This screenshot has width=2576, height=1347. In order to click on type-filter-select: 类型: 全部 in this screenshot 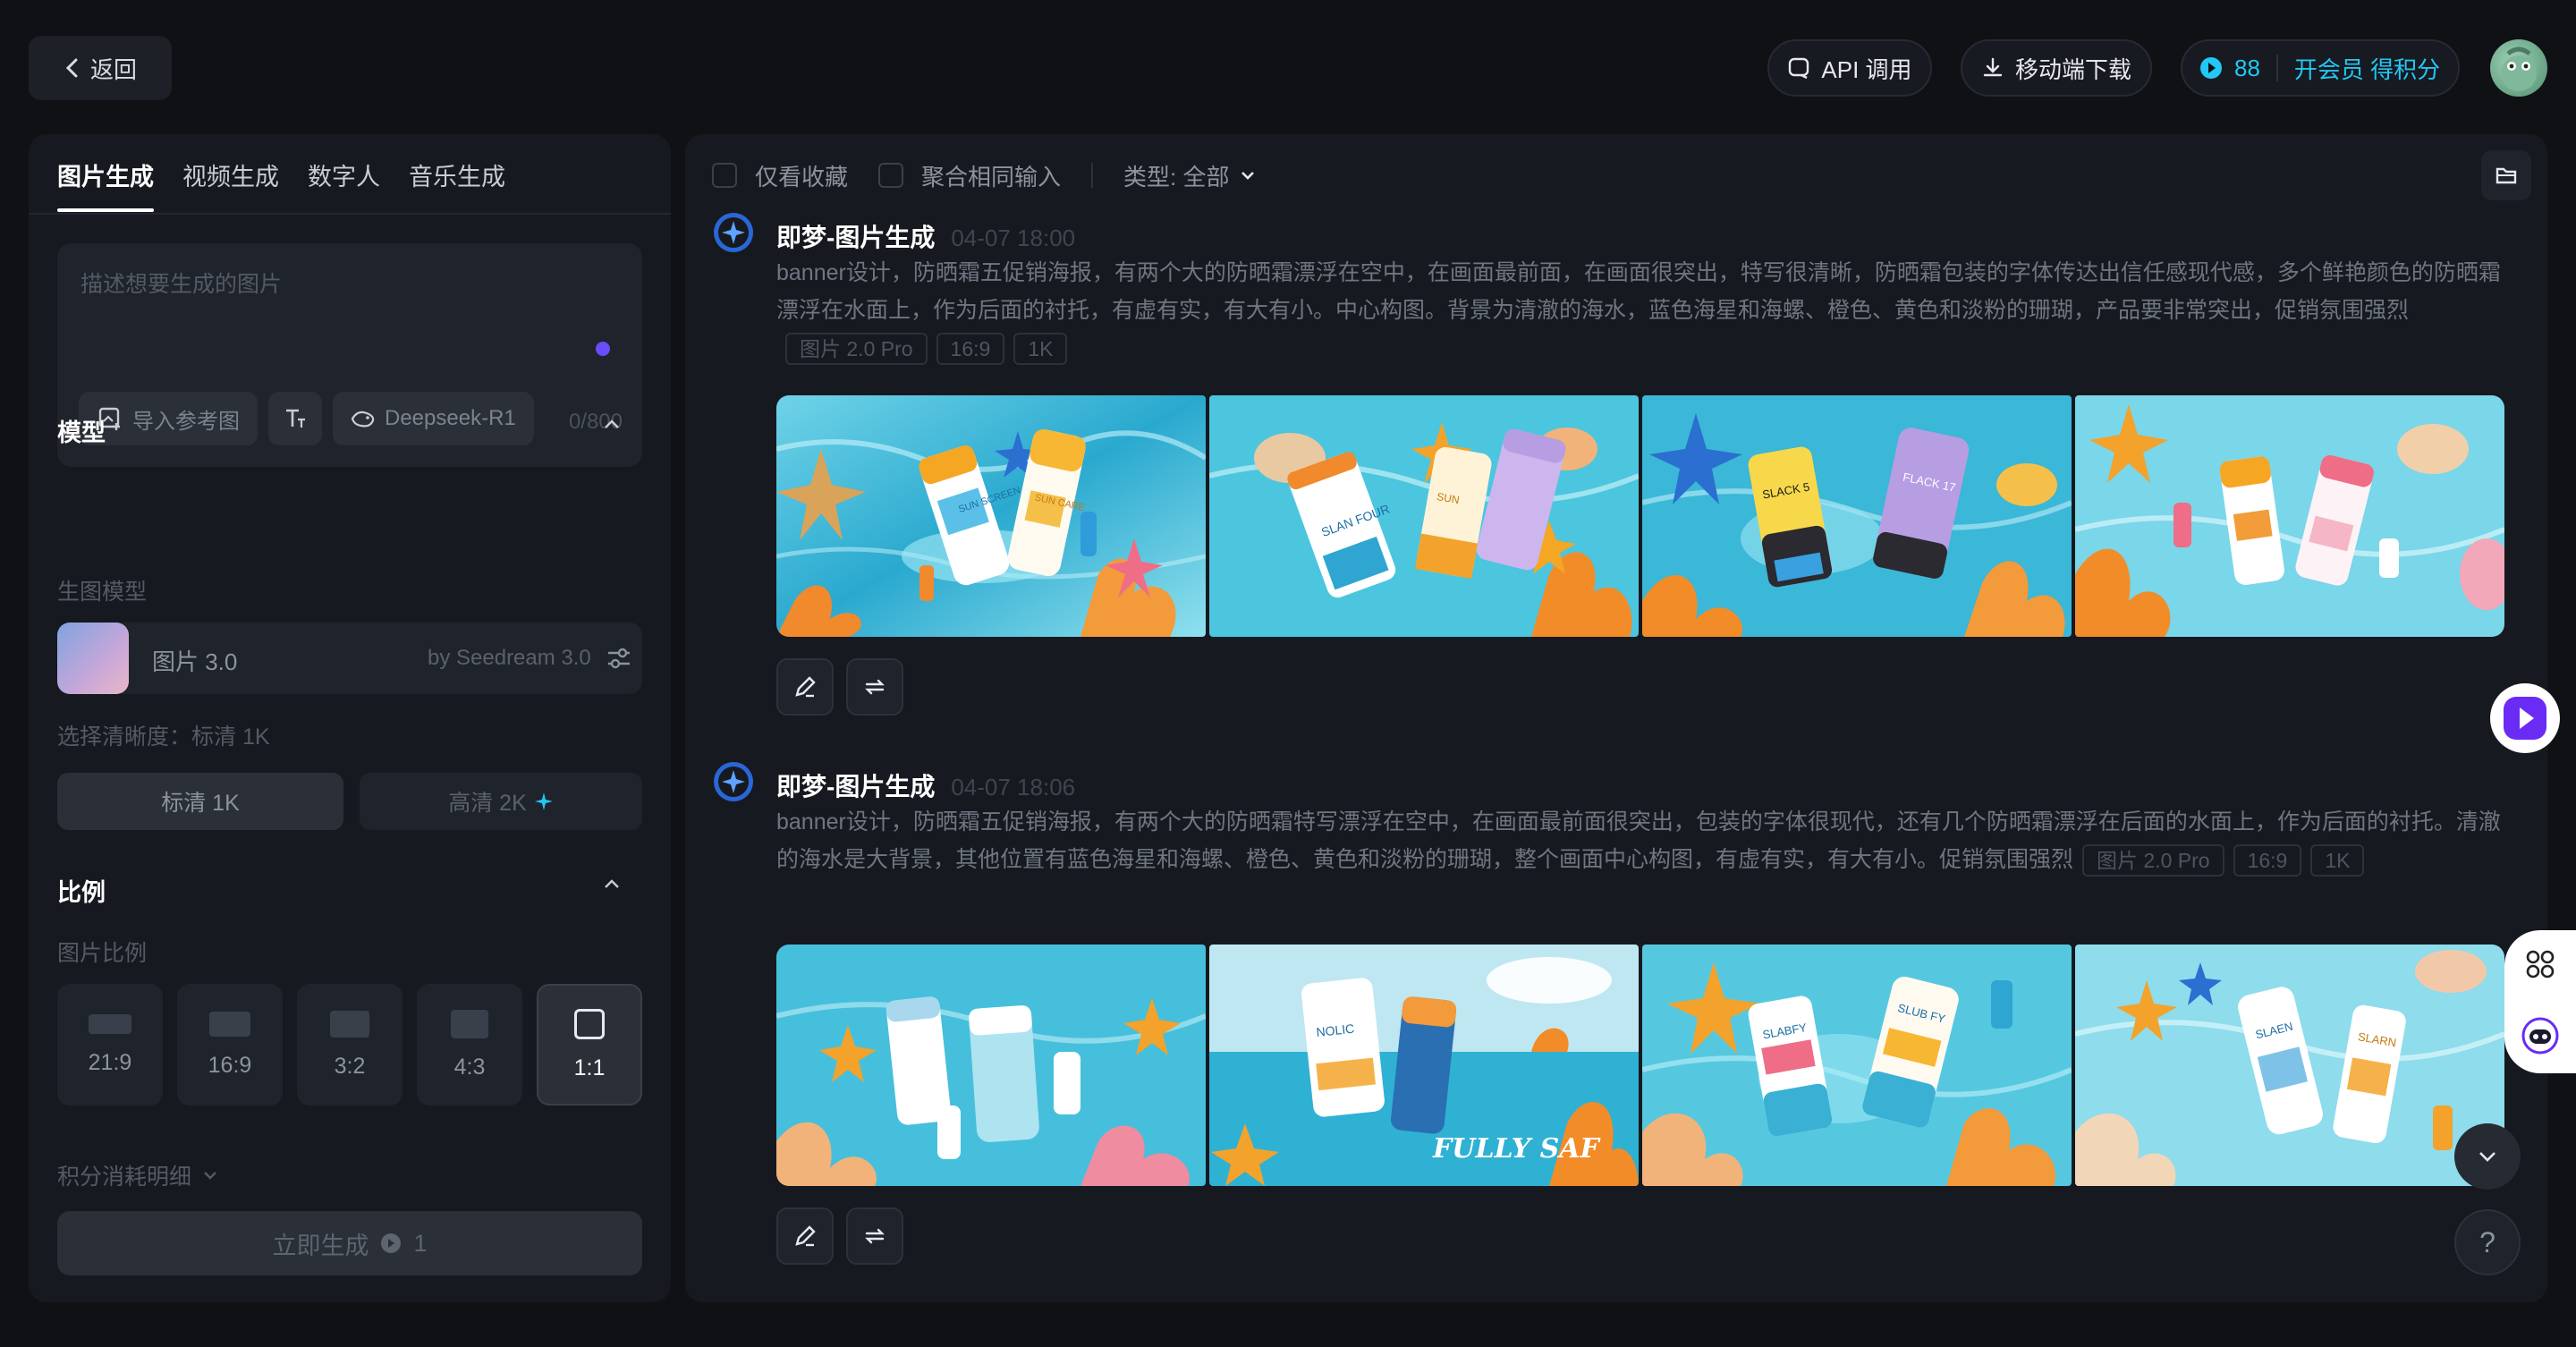, I will do `click(1190, 175)`.